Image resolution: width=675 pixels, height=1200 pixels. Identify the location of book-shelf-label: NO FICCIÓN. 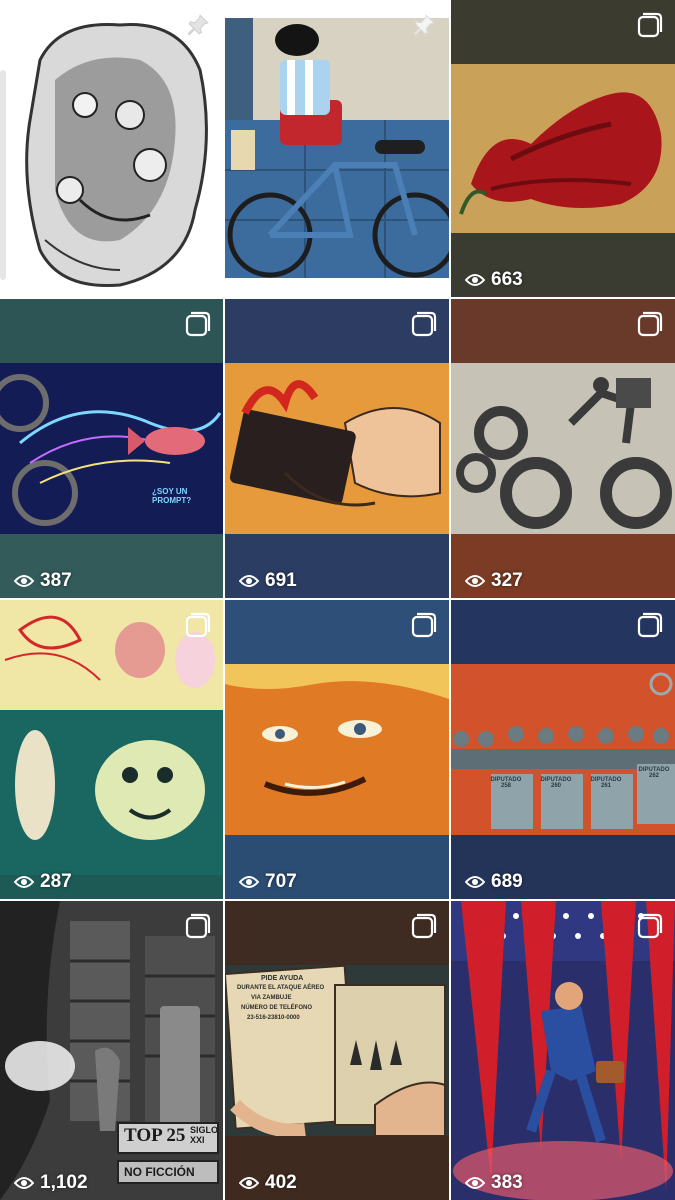
(159, 1172).